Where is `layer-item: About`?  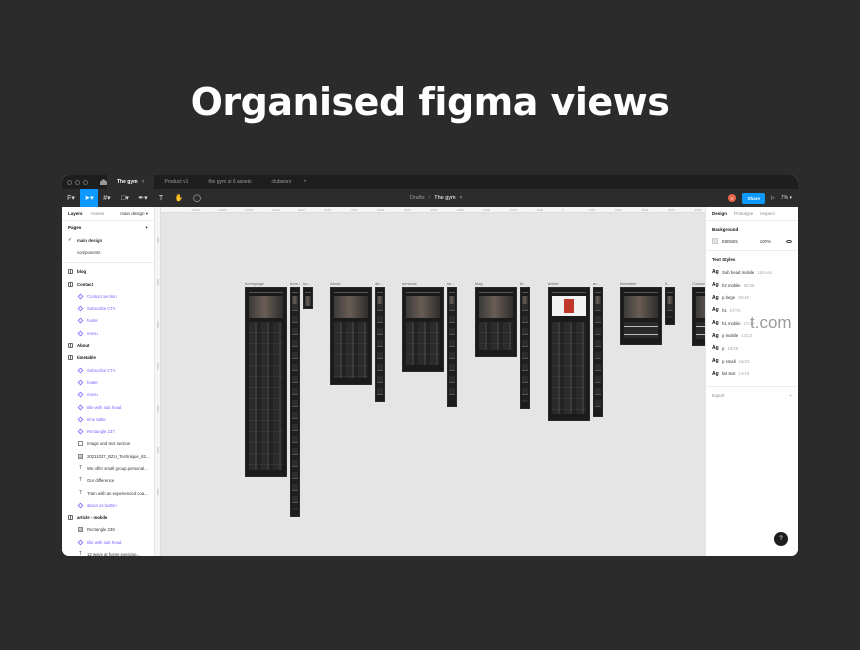 layer-item: About is located at coordinates (108, 345).